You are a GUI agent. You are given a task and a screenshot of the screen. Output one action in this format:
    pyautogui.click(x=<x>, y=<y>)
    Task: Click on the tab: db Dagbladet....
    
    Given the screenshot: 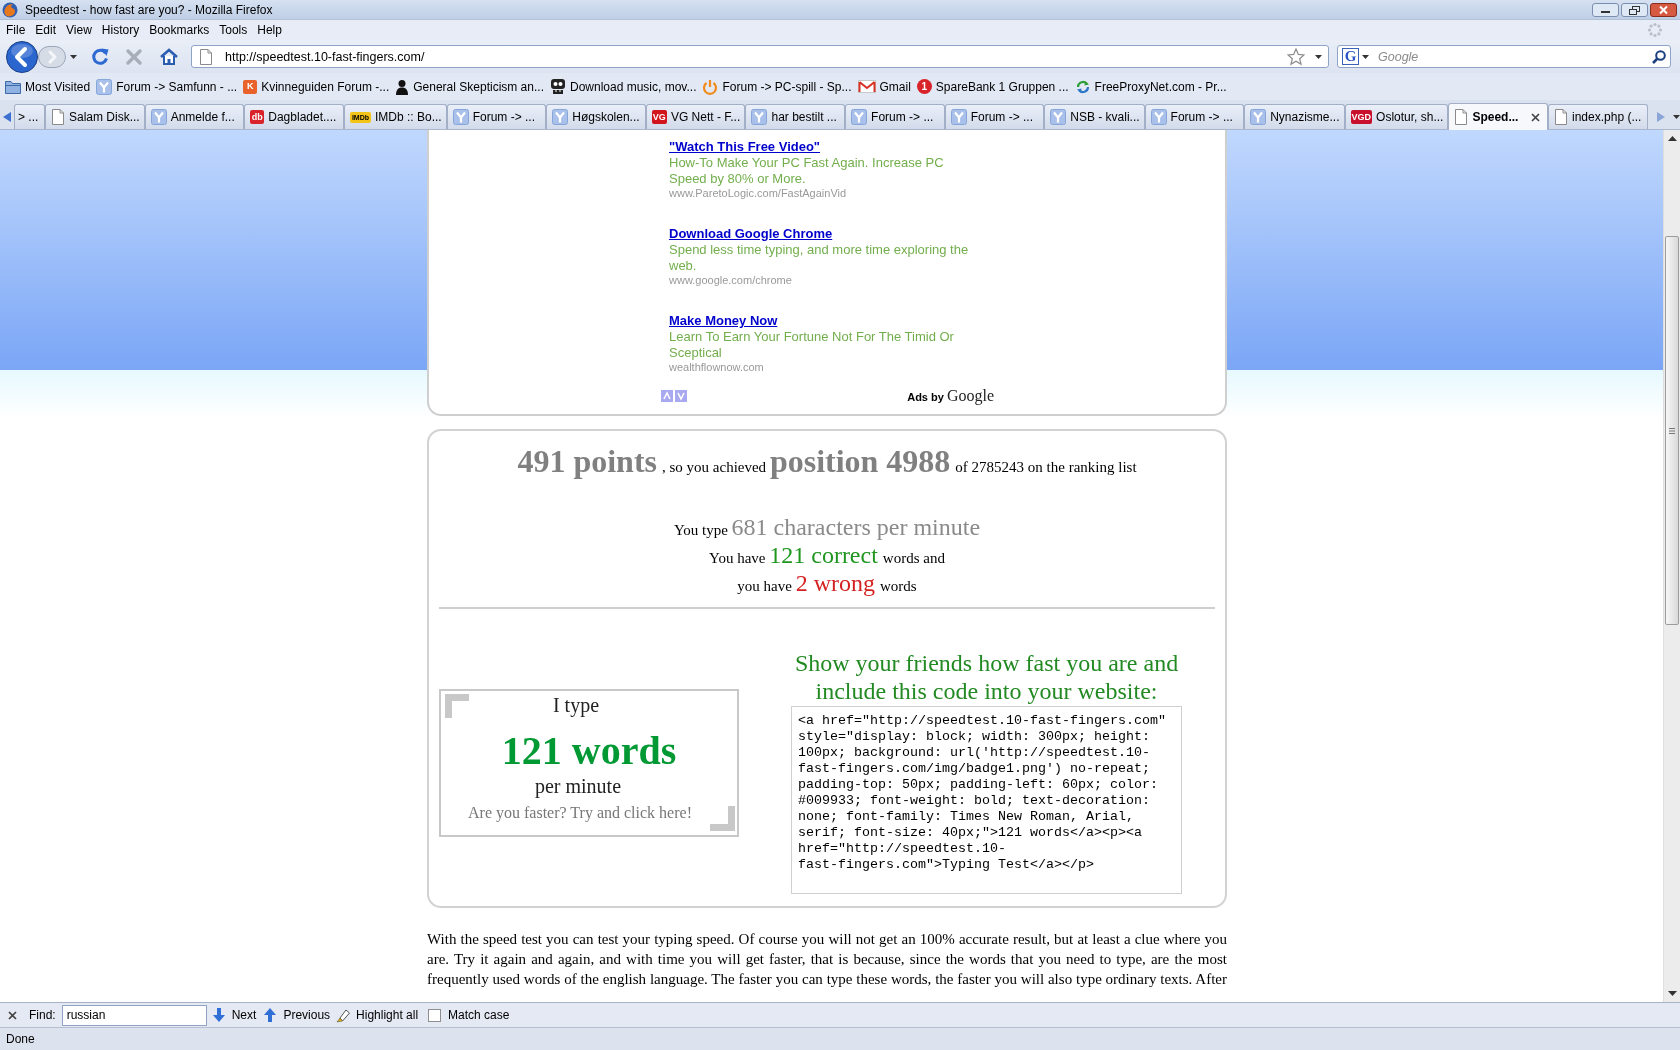 What is the action you would take?
    pyautogui.click(x=294, y=116)
    